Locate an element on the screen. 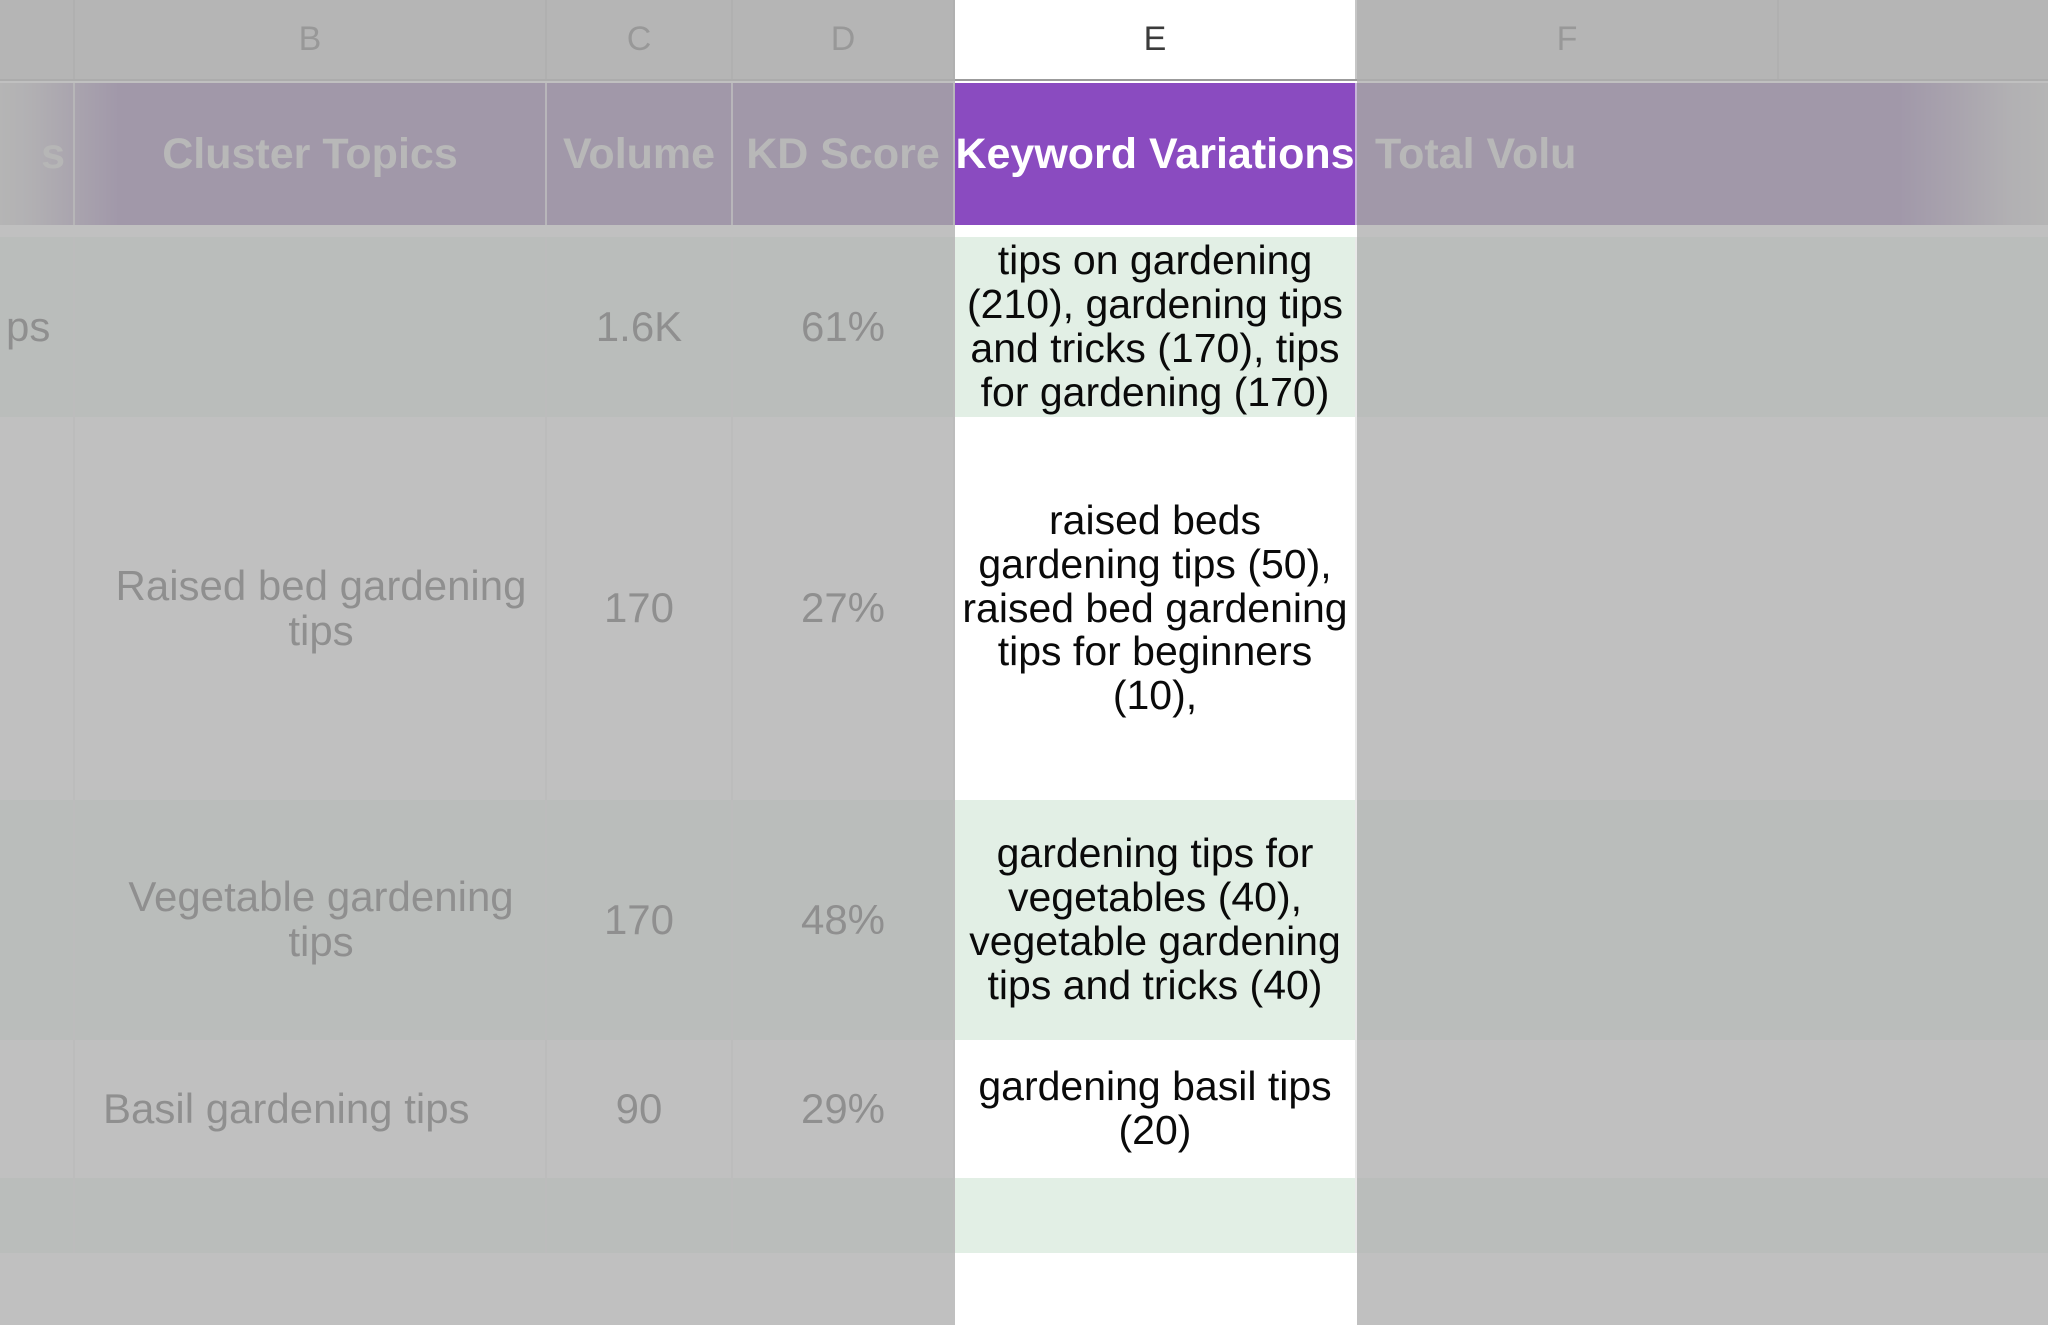 The image size is (2048, 1325). cell-keyword-variations is located at coordinates (1156, 1215).